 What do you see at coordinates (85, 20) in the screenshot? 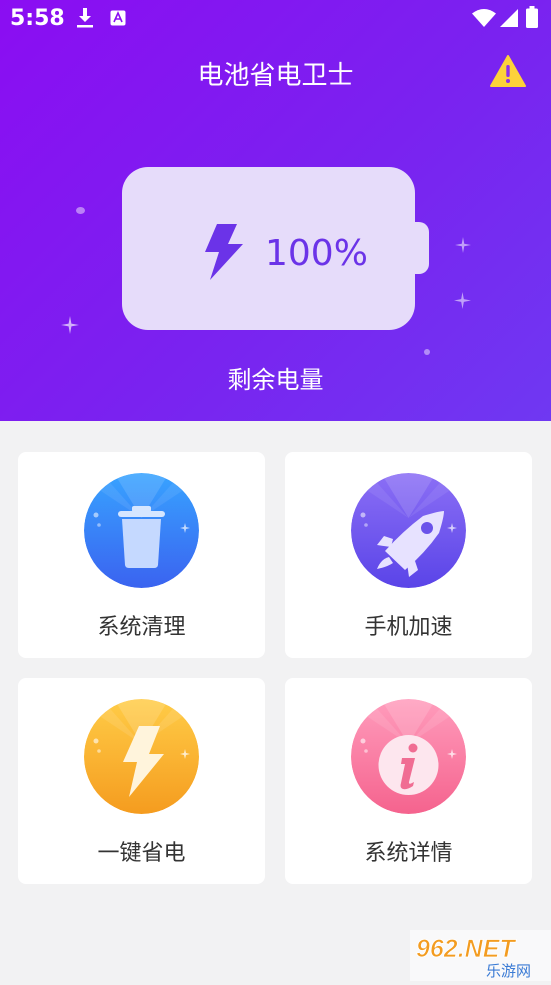
I see `download-icon` at bounding box center [85, 20].